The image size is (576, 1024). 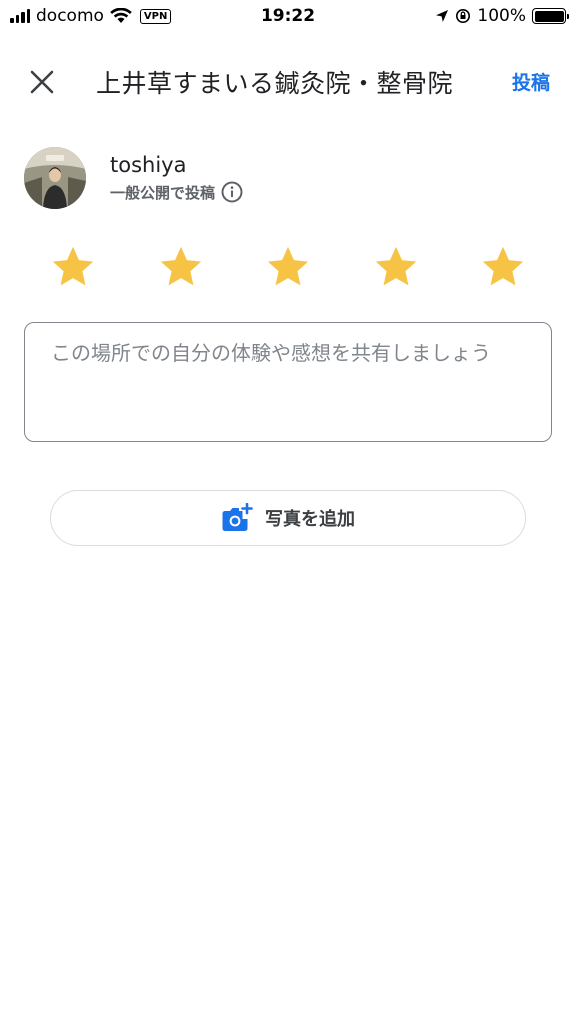 I want to click on add-photo-button: 写真を追加, so click(x=288, y=518).